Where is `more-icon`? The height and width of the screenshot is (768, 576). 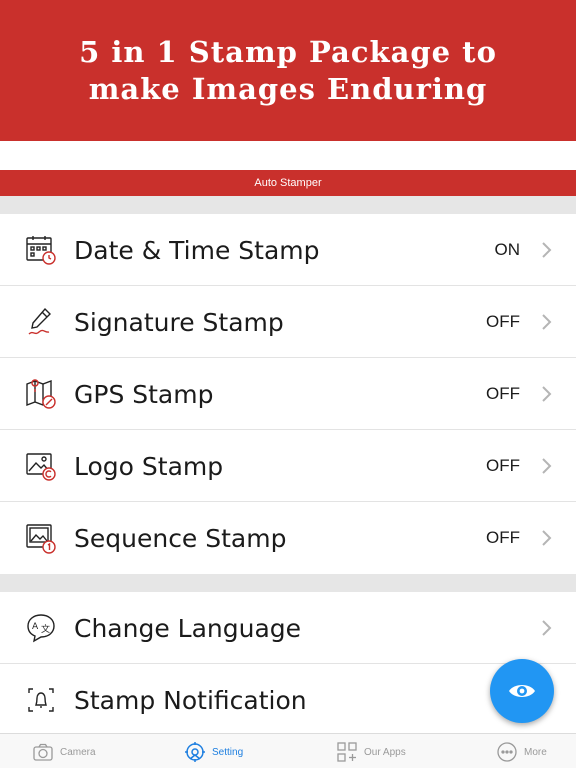 more-icon is located at coordinates (507, 752).